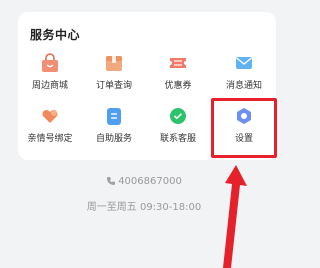  What do you see at coordinates (144, 207) in the screenshot?
I see `contact-hours: 周一至周五 09:30-18:00` at bounding box center [144, 207].